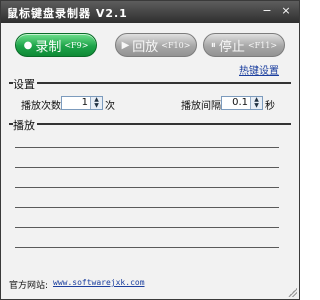 The image size is (320, 300). I want to click on playback-divider, so click(150, 124).